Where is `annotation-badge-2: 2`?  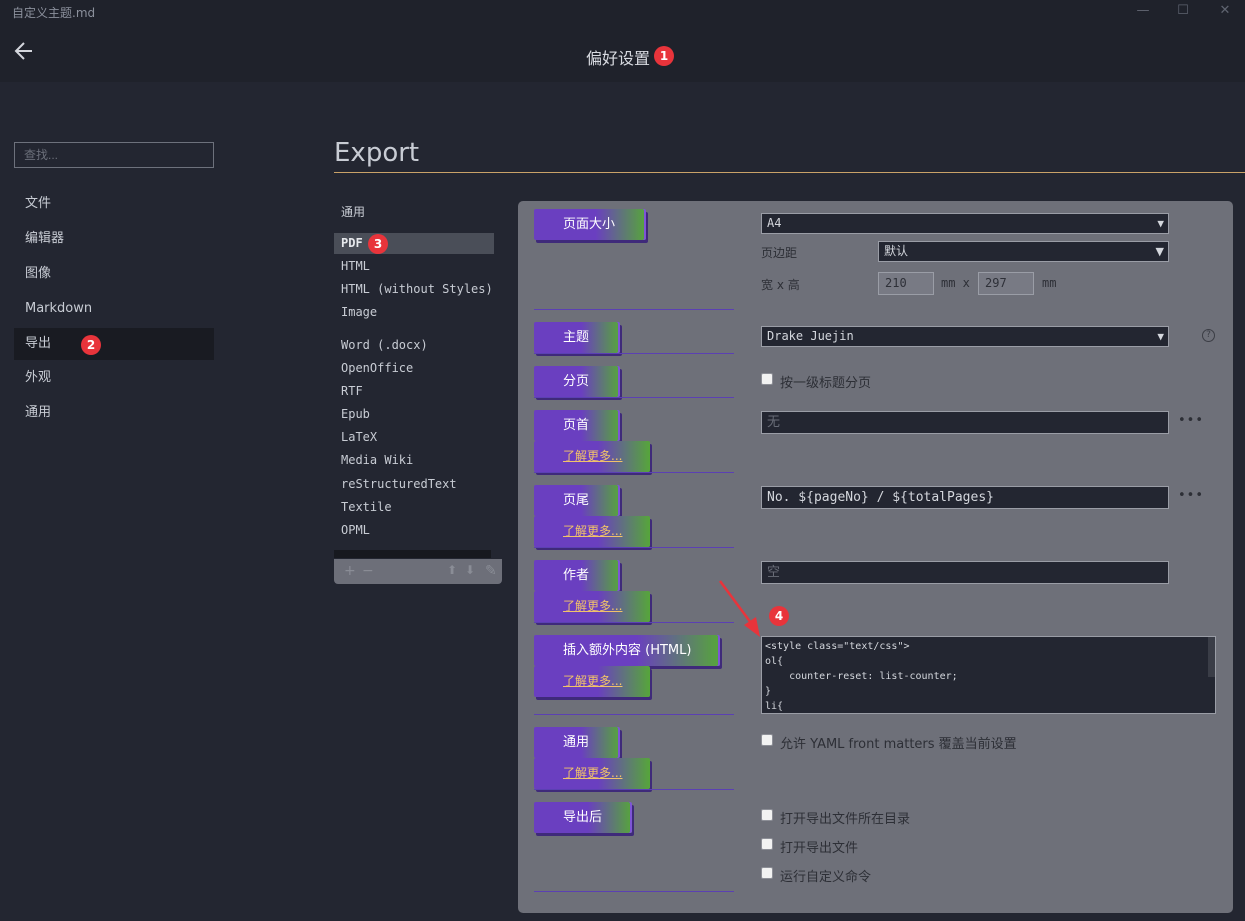
annotation-badge-2: 2 is located at coordinates (91, 345).